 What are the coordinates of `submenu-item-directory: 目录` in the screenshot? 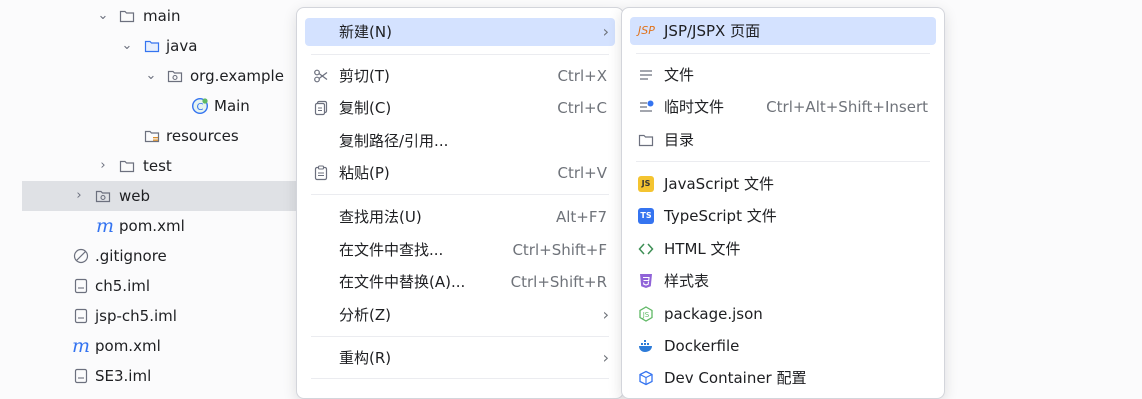 It's located at (783, 140).